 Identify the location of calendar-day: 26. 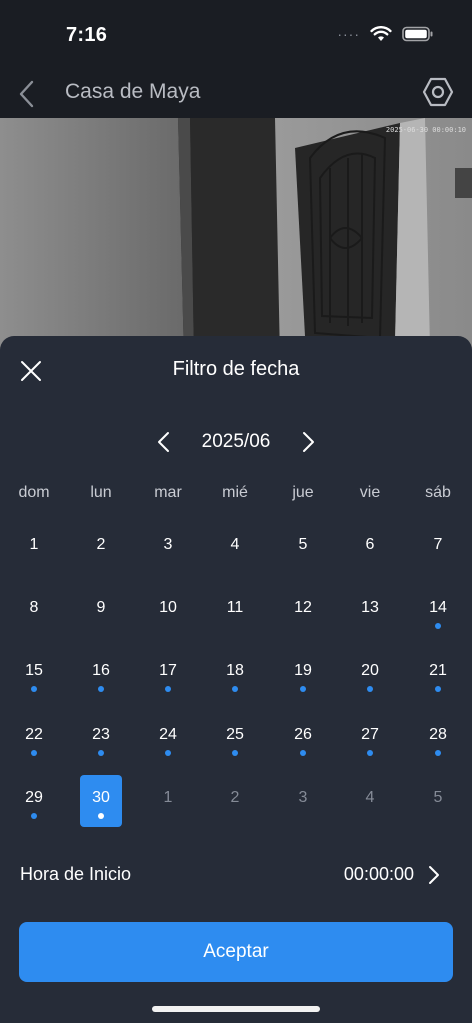
(303, 738).